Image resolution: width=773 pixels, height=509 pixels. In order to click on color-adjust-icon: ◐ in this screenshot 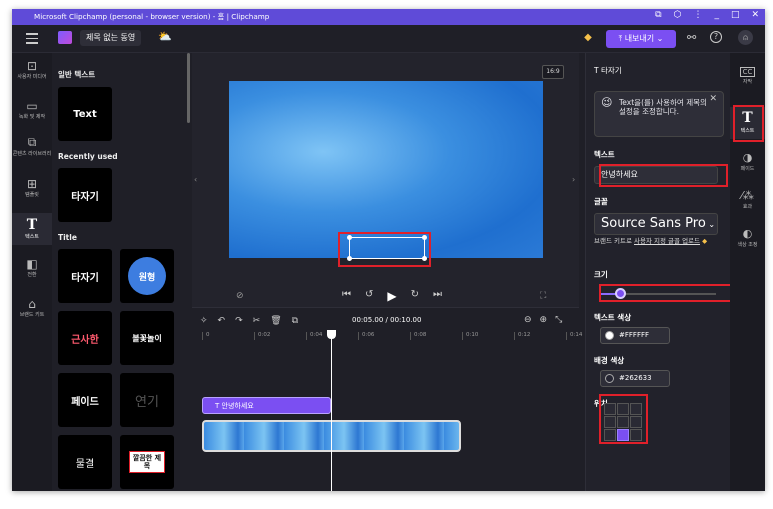, I will do `click(747, 233)`.